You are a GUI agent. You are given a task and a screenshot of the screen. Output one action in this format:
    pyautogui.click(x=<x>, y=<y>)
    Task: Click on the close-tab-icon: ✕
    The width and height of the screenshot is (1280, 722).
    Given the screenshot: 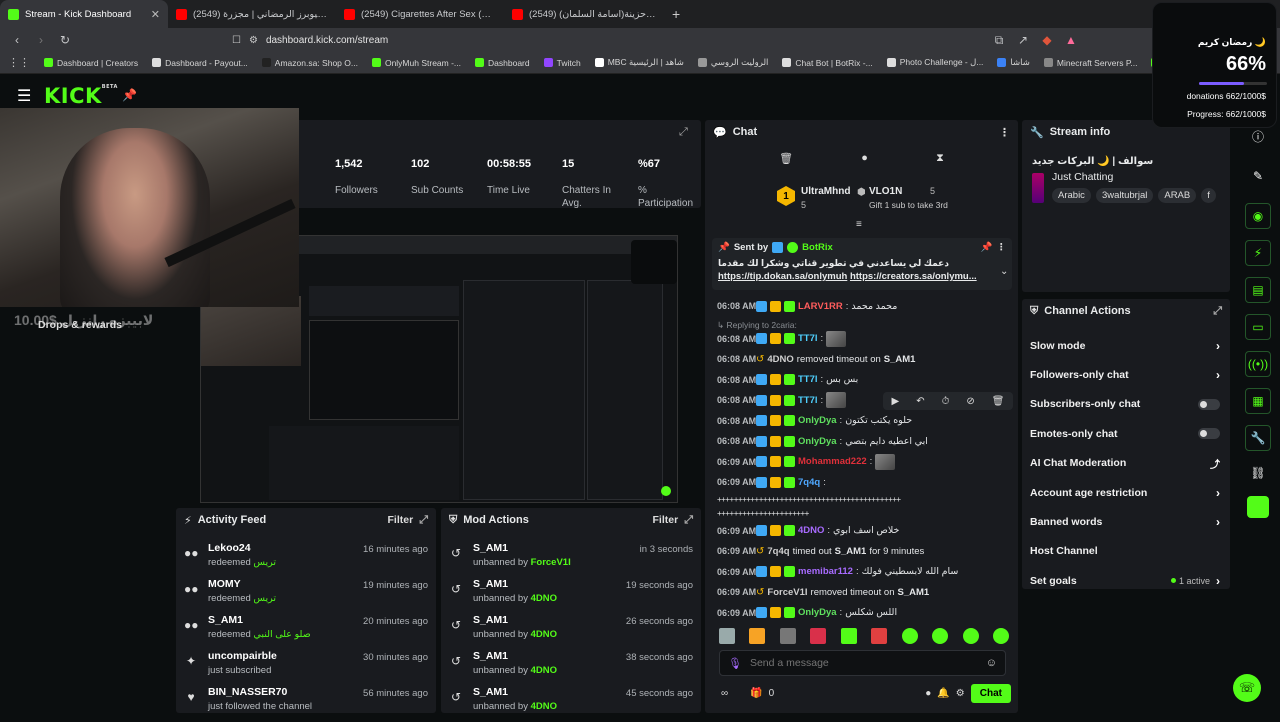 What is the action you would take?
    pyautogui.click(x=155, y=14)
    